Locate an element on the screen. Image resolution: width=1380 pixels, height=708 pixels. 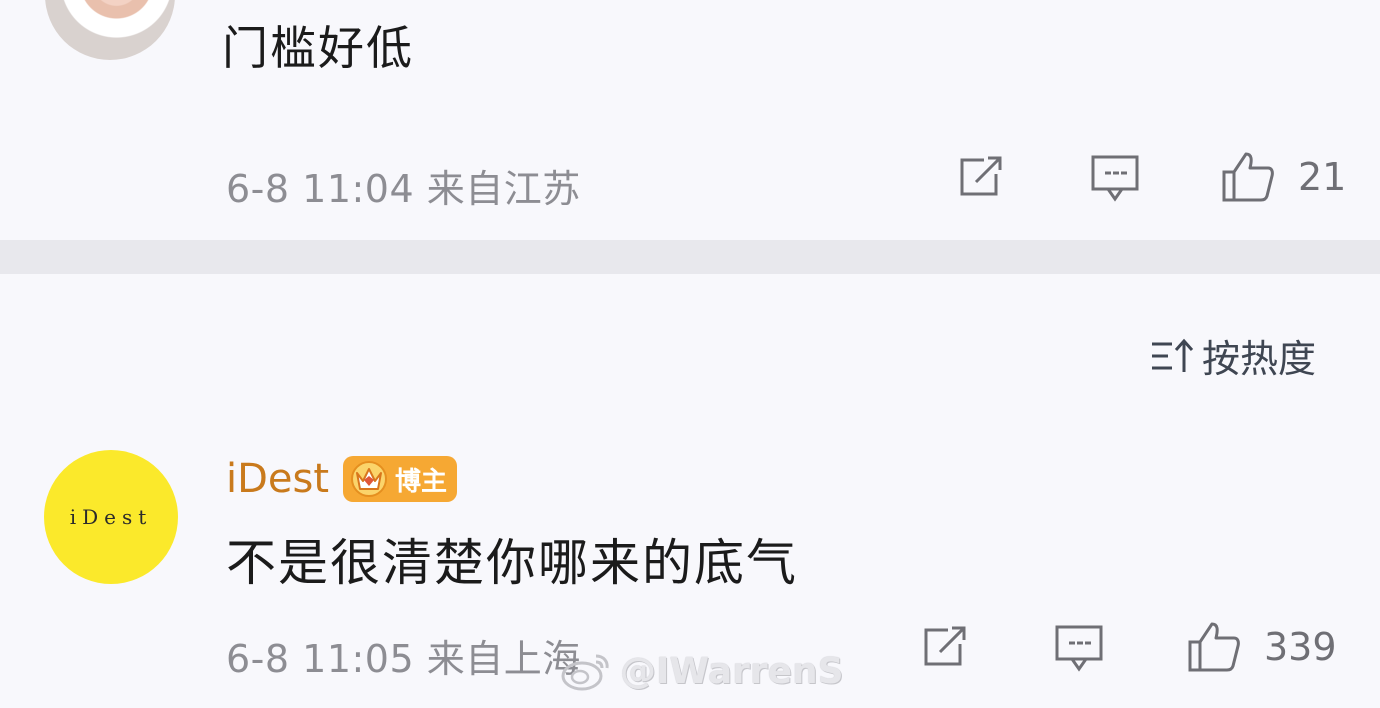
badge-label: 博主 is located at coordinates (421, 481).